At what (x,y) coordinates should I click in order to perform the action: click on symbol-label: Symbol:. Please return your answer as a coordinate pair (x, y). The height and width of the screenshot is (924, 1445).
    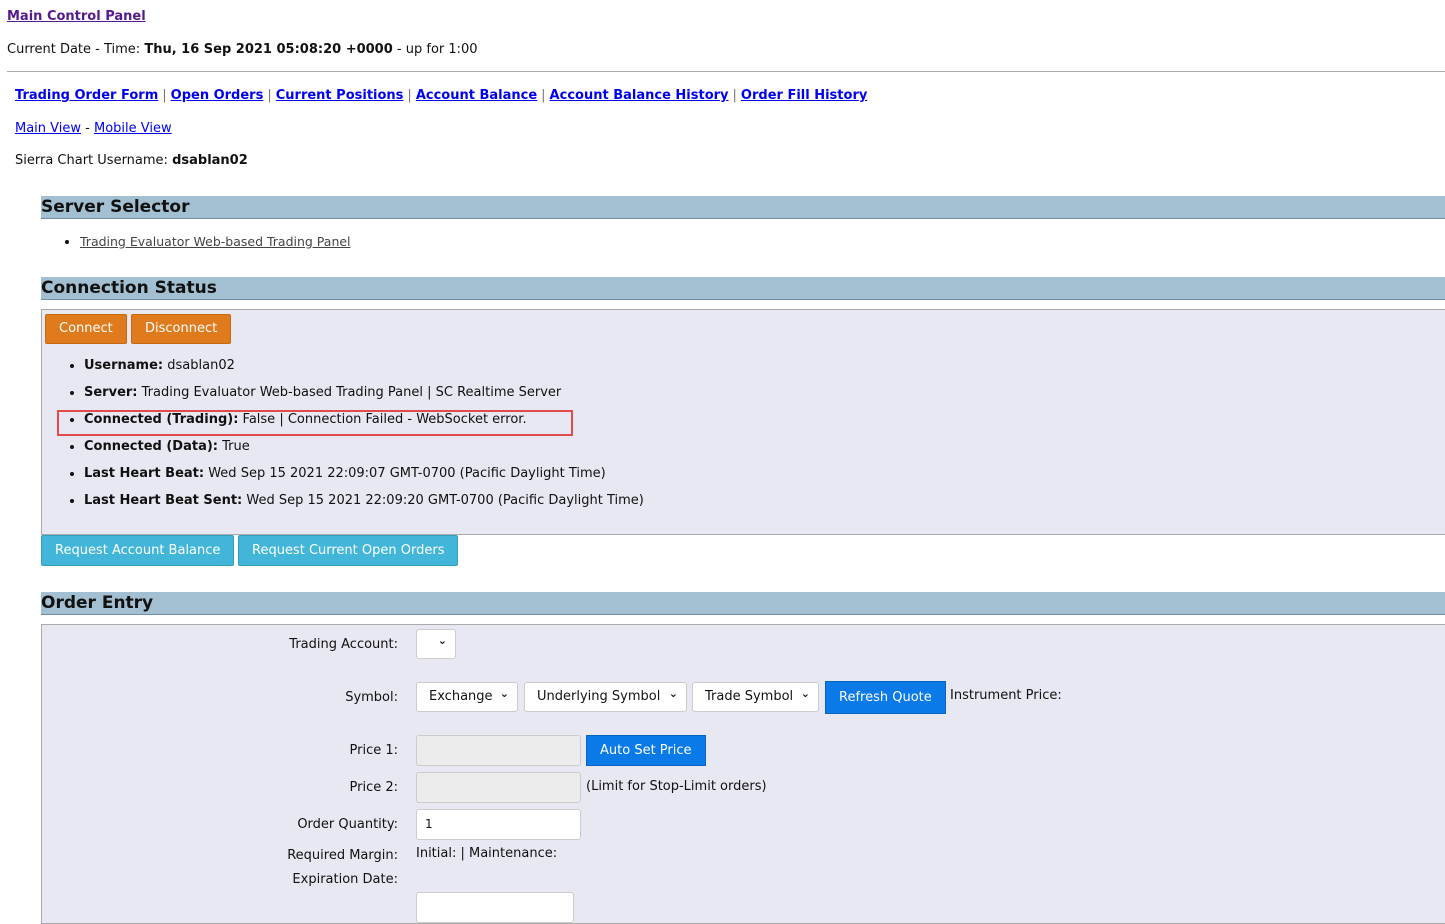
    Looking at the image, I should click on (371, 697).